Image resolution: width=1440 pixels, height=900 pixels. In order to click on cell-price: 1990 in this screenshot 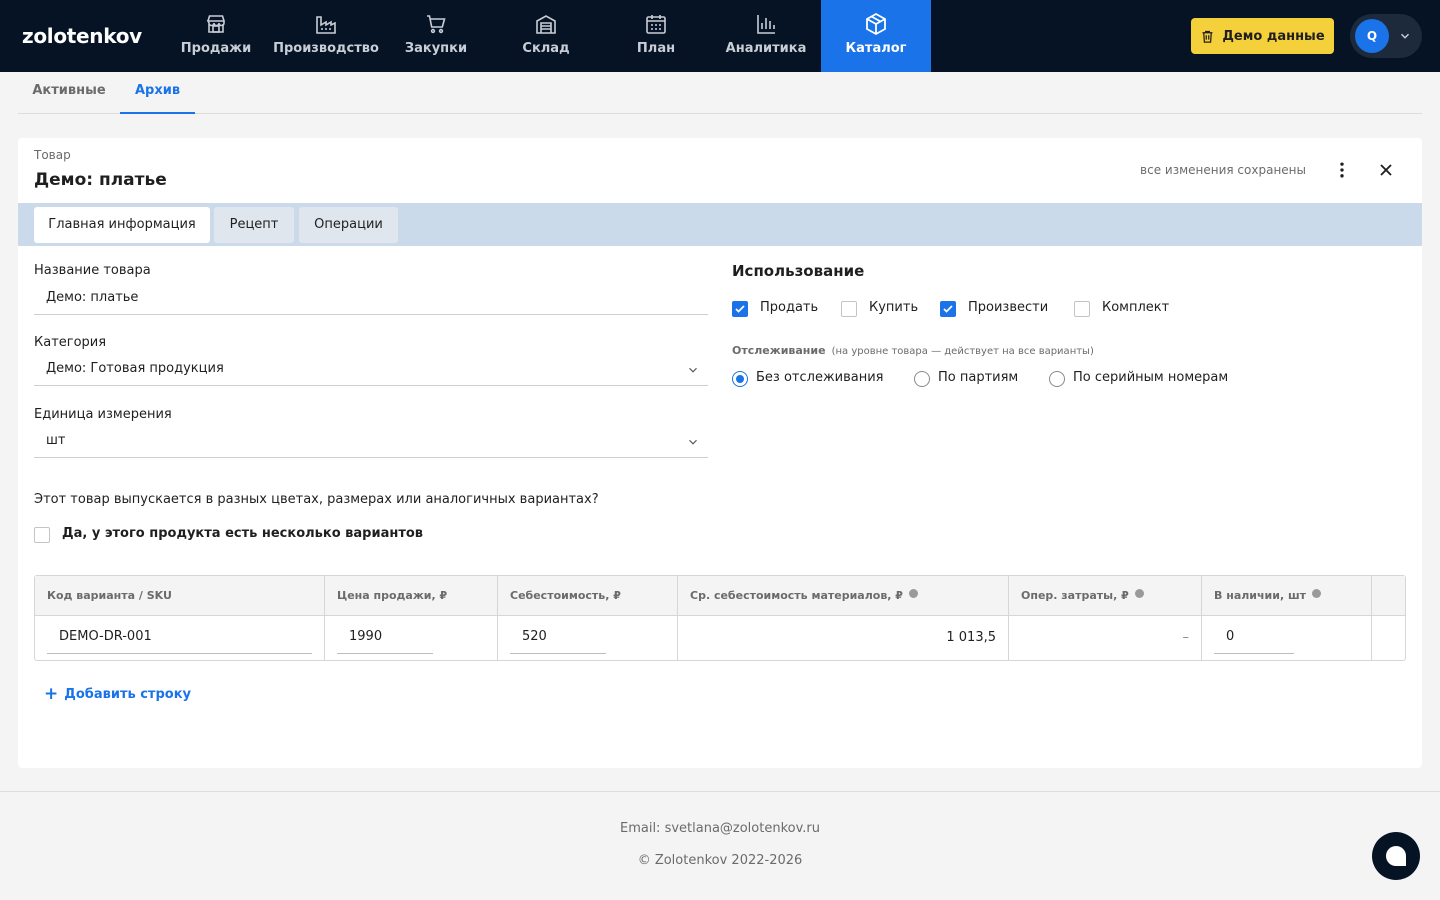, I will do `click(411, 638)`.